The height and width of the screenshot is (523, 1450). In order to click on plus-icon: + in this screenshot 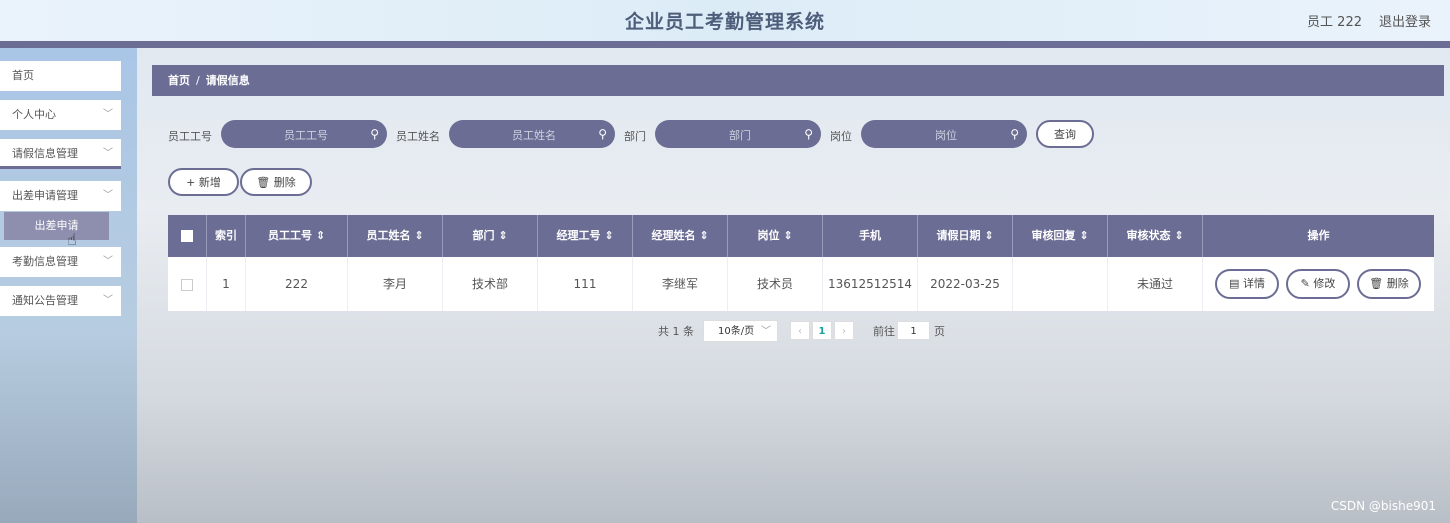, I will do `click(191, 182)`.